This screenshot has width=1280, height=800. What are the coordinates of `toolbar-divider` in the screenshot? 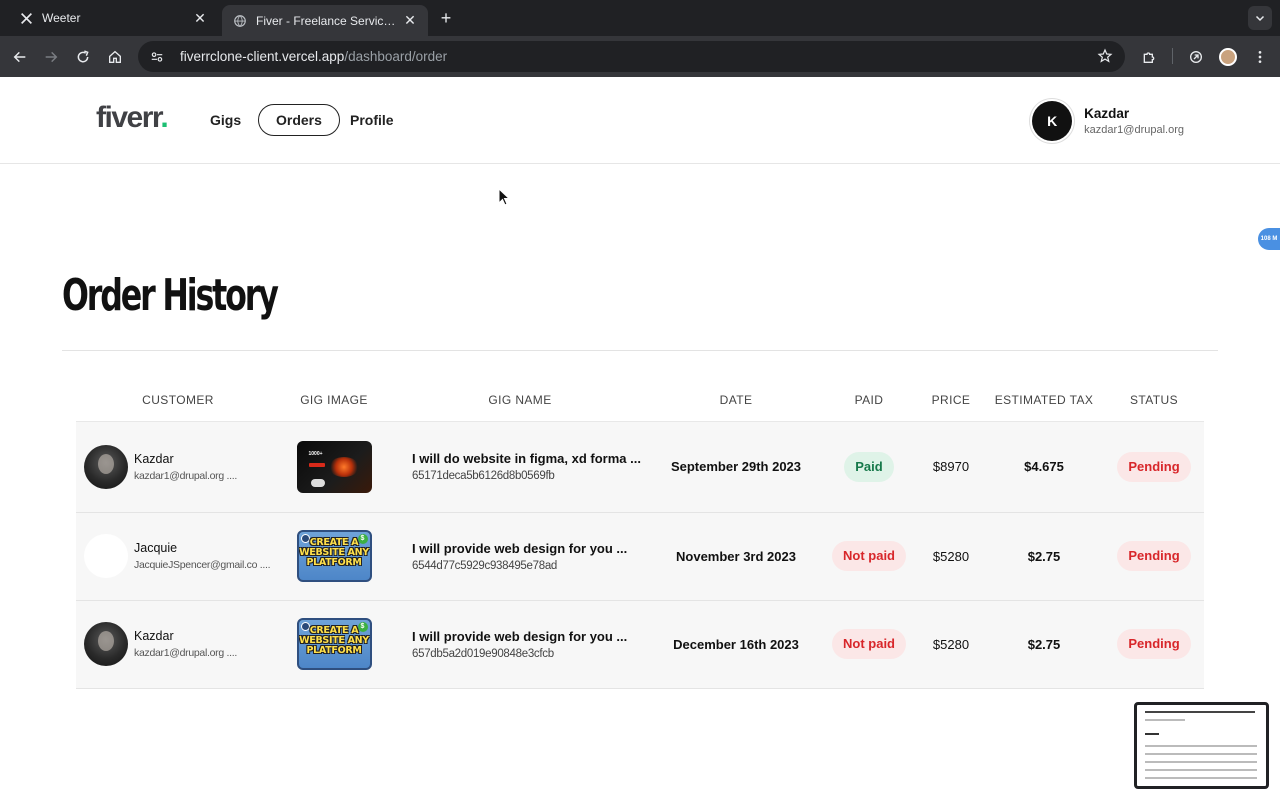 It's located at (1172, 56).